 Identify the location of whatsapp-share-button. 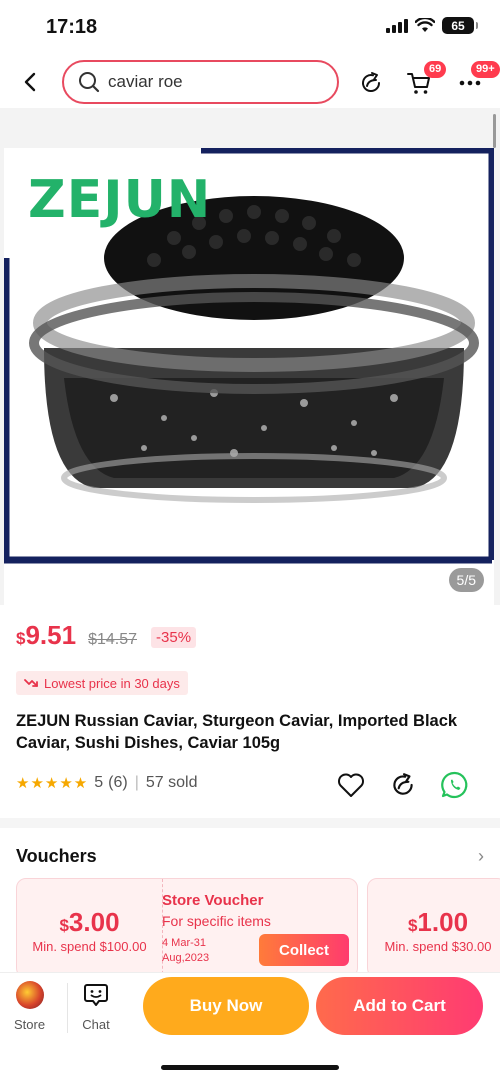
(455, 785).